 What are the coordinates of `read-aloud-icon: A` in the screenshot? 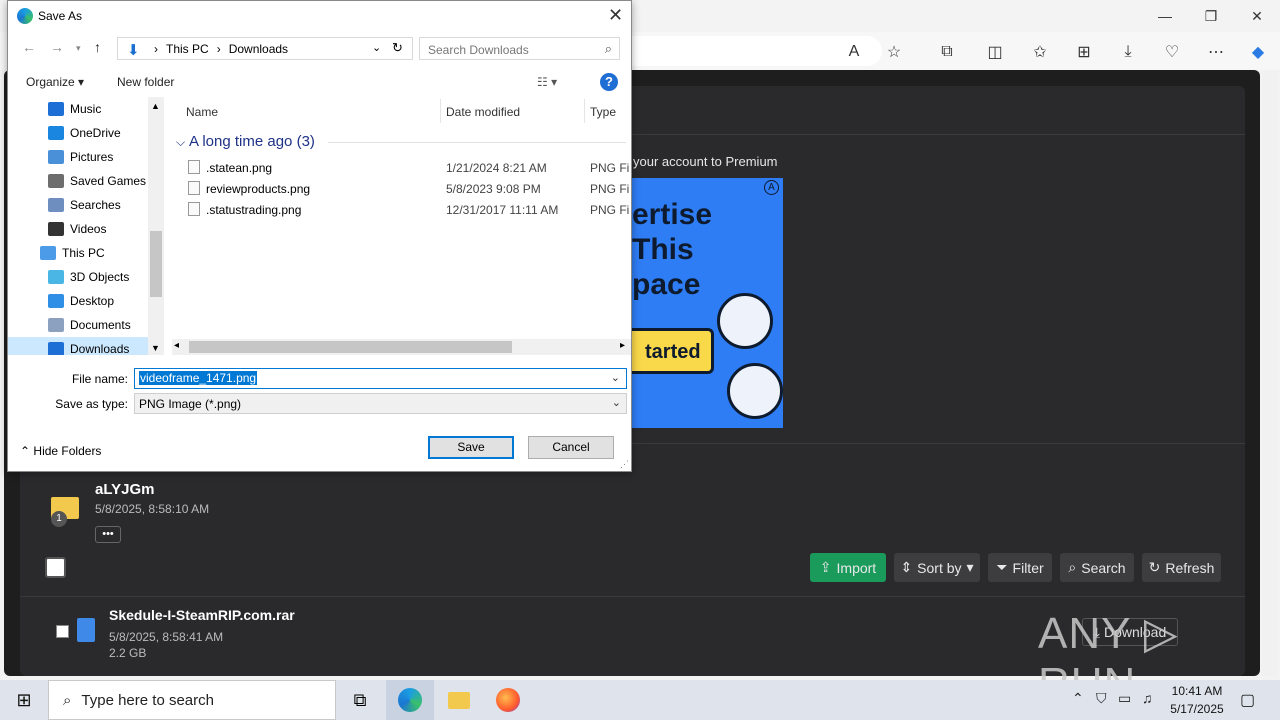 It's located at (854, 52).